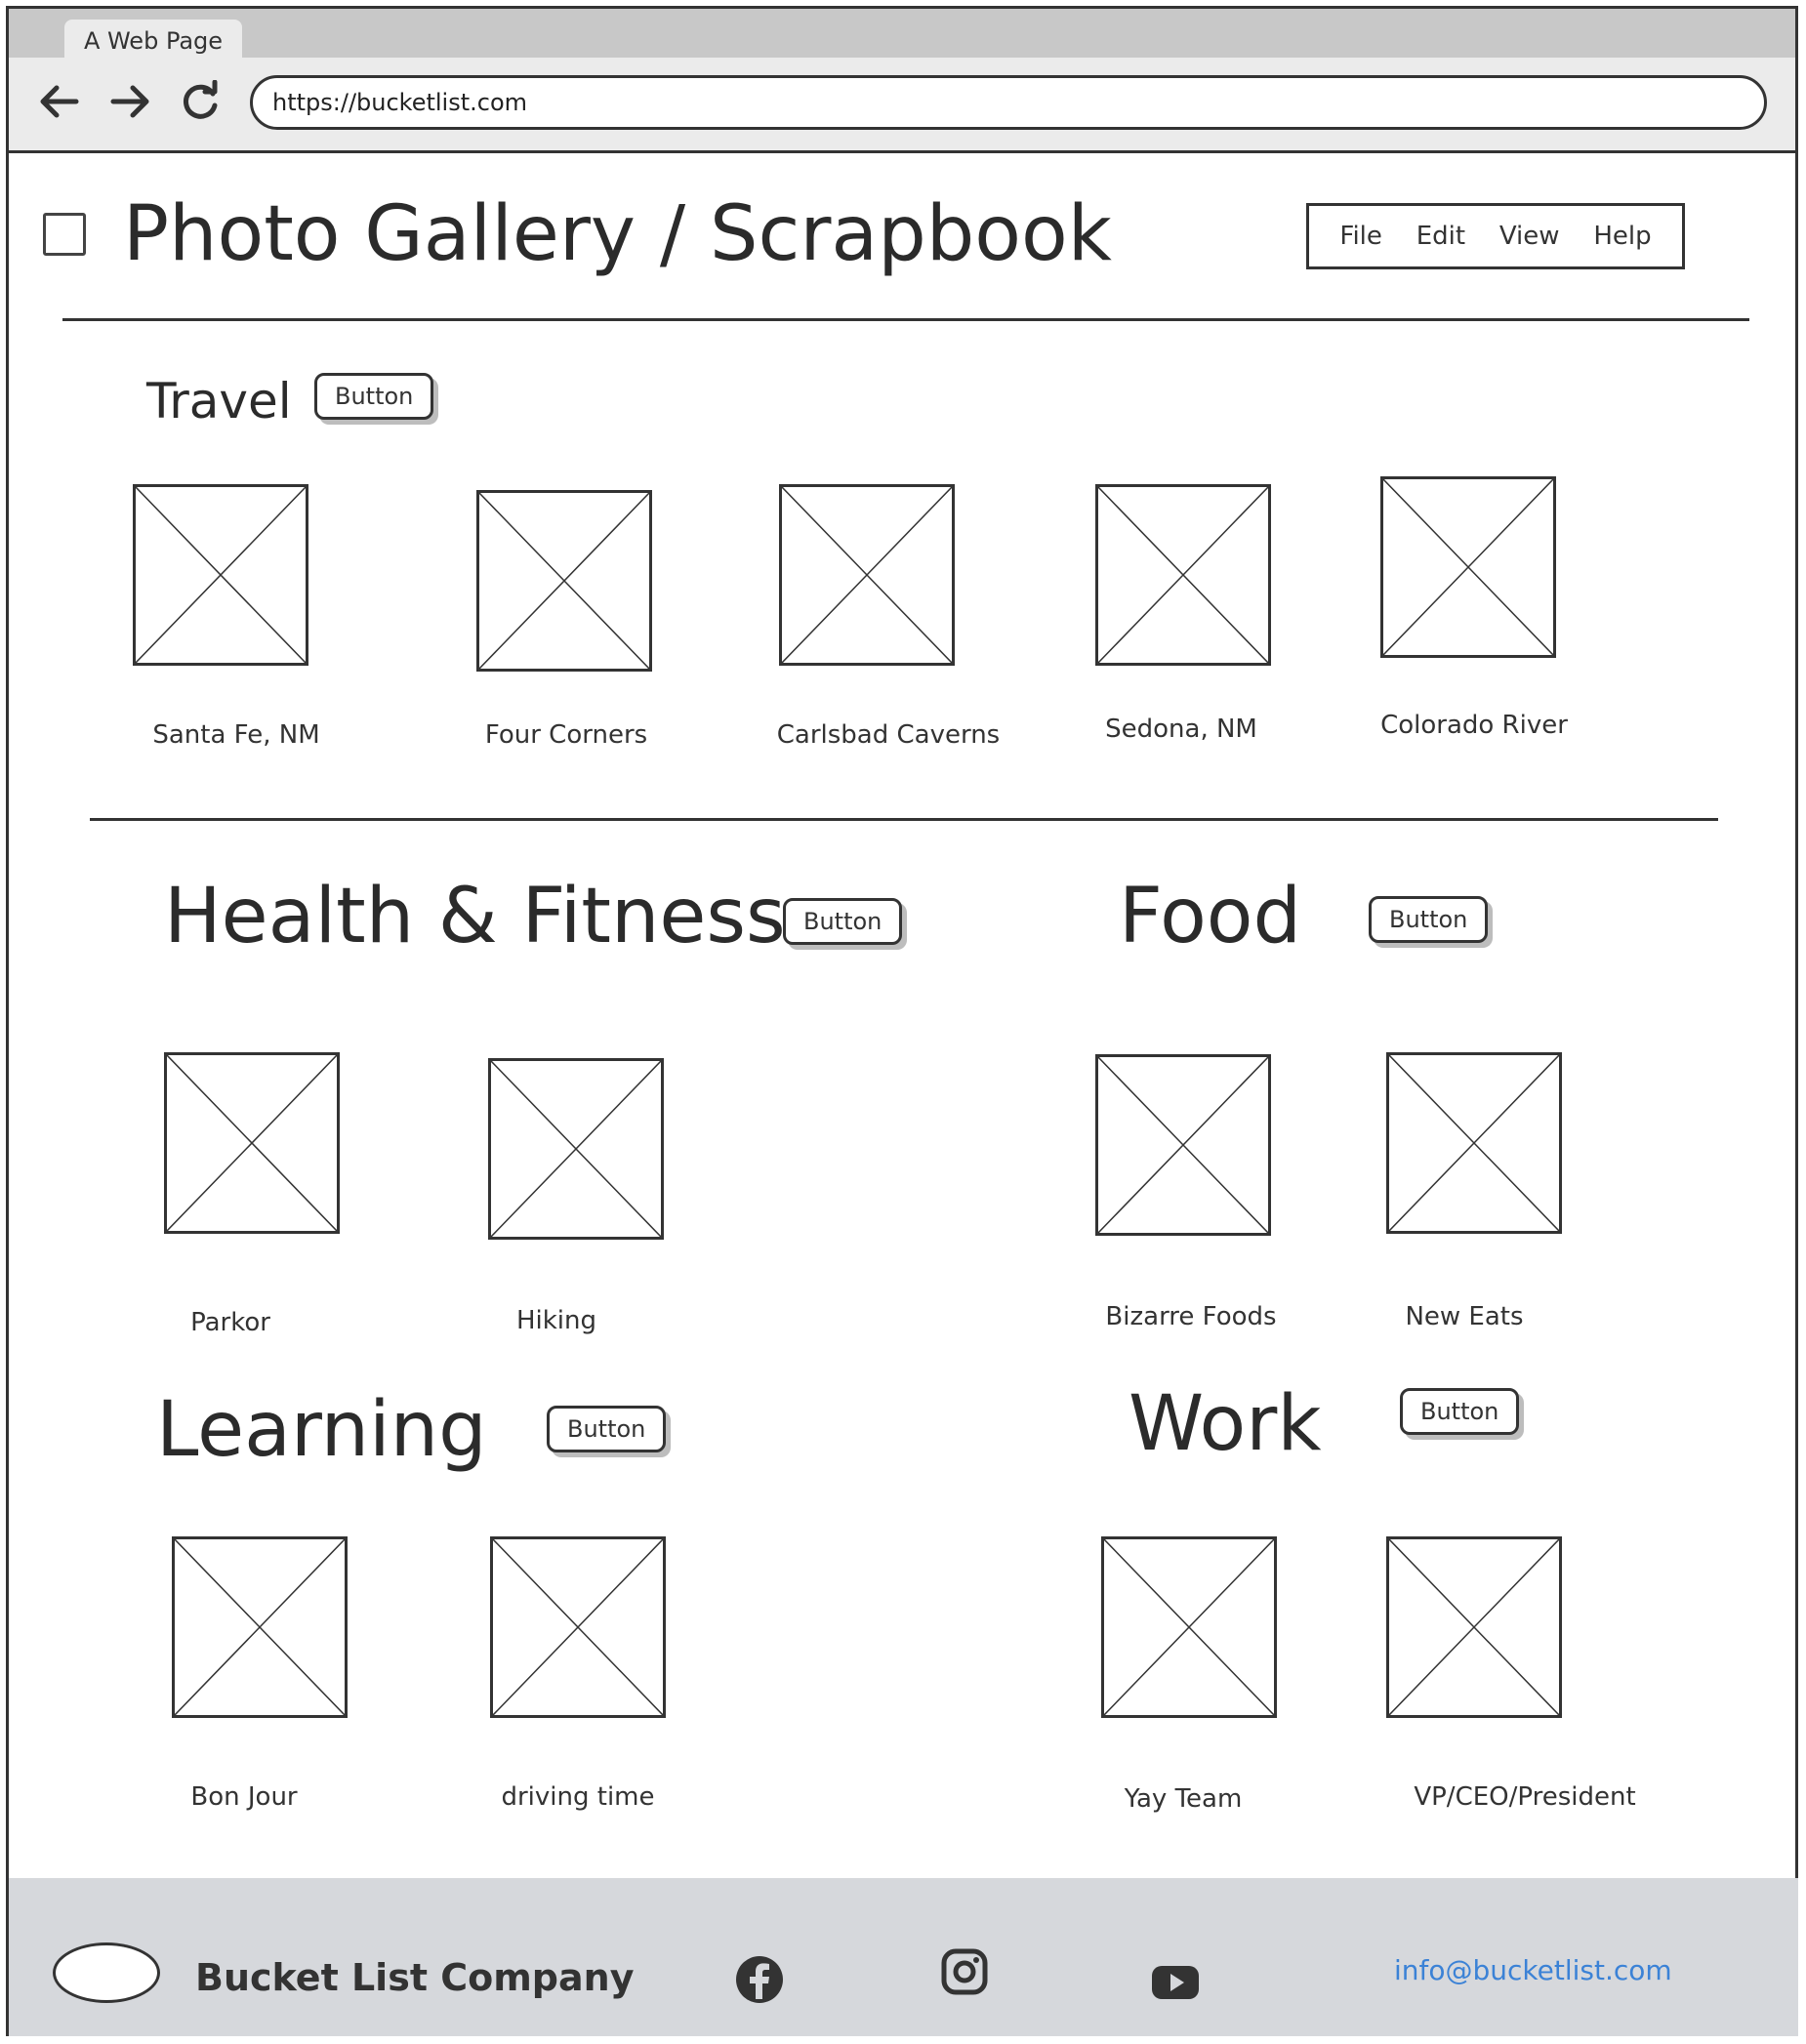  I want to click on section-title-travel: Travel, so click(219, 401).